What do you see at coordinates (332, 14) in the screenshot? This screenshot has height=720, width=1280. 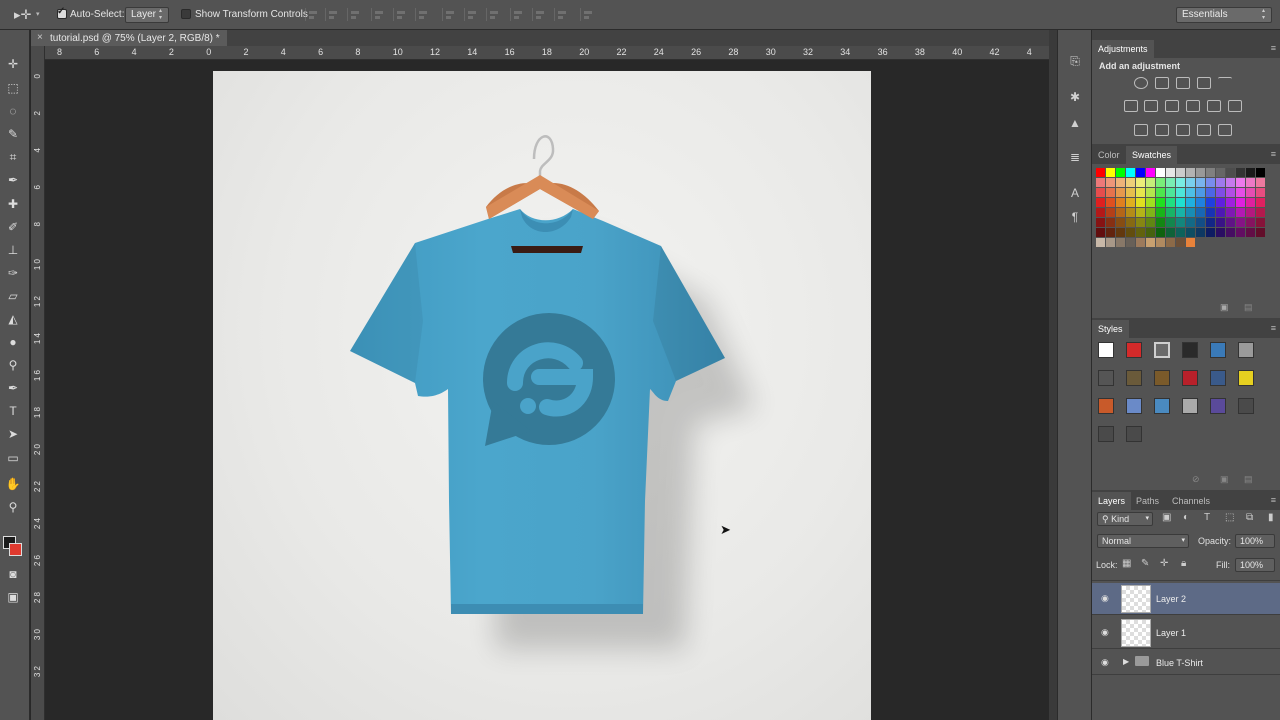 I see `align-vertical-centers-icon` at bounding box center [332, 14].